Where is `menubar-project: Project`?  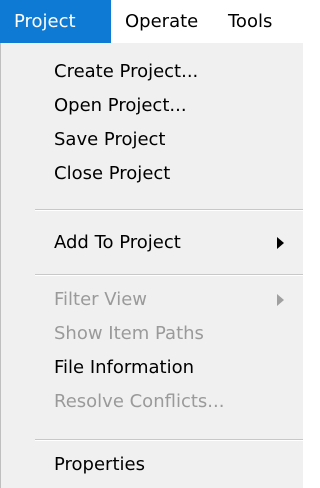 menubar-project: Project is located at coordinates (55, 21).